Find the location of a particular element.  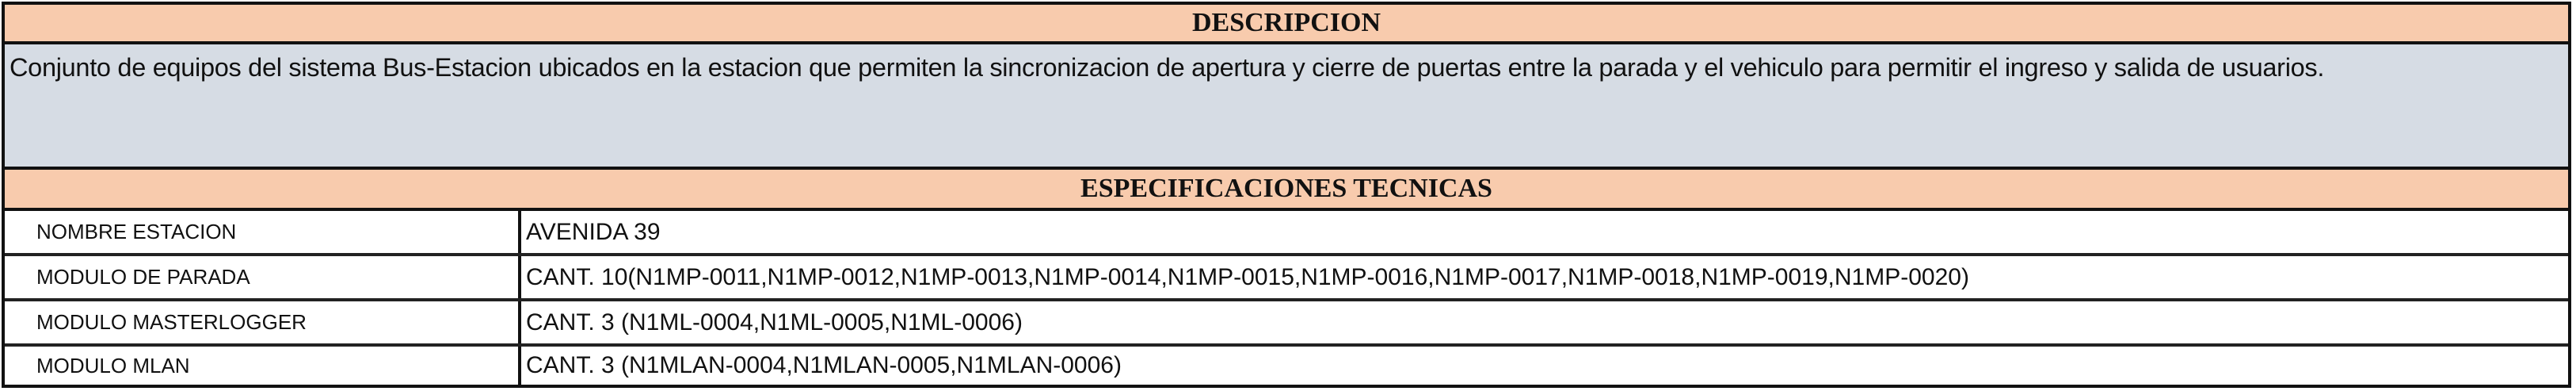

description-header: DESCRIPCION is located at coordinates (1287, 25).